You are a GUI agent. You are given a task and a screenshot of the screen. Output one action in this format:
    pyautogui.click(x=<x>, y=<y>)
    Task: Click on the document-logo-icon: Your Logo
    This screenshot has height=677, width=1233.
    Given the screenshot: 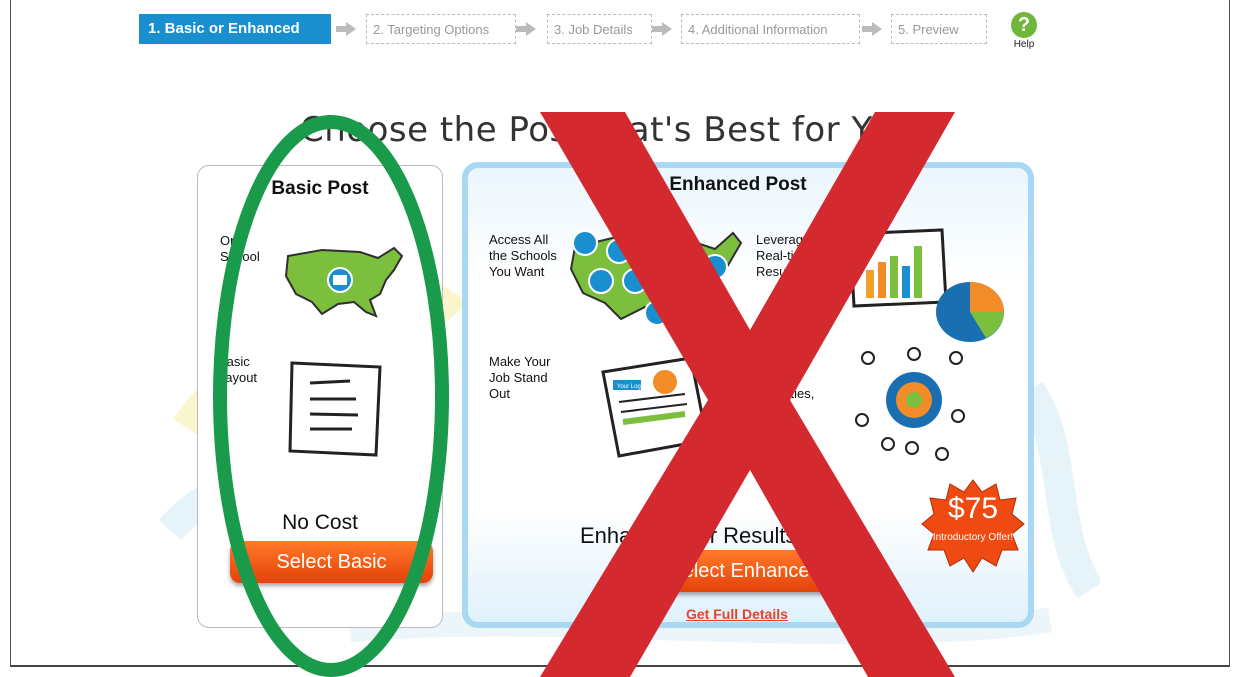 What is the action you would take?
    pyautogui.click(x=655, y=407)
    